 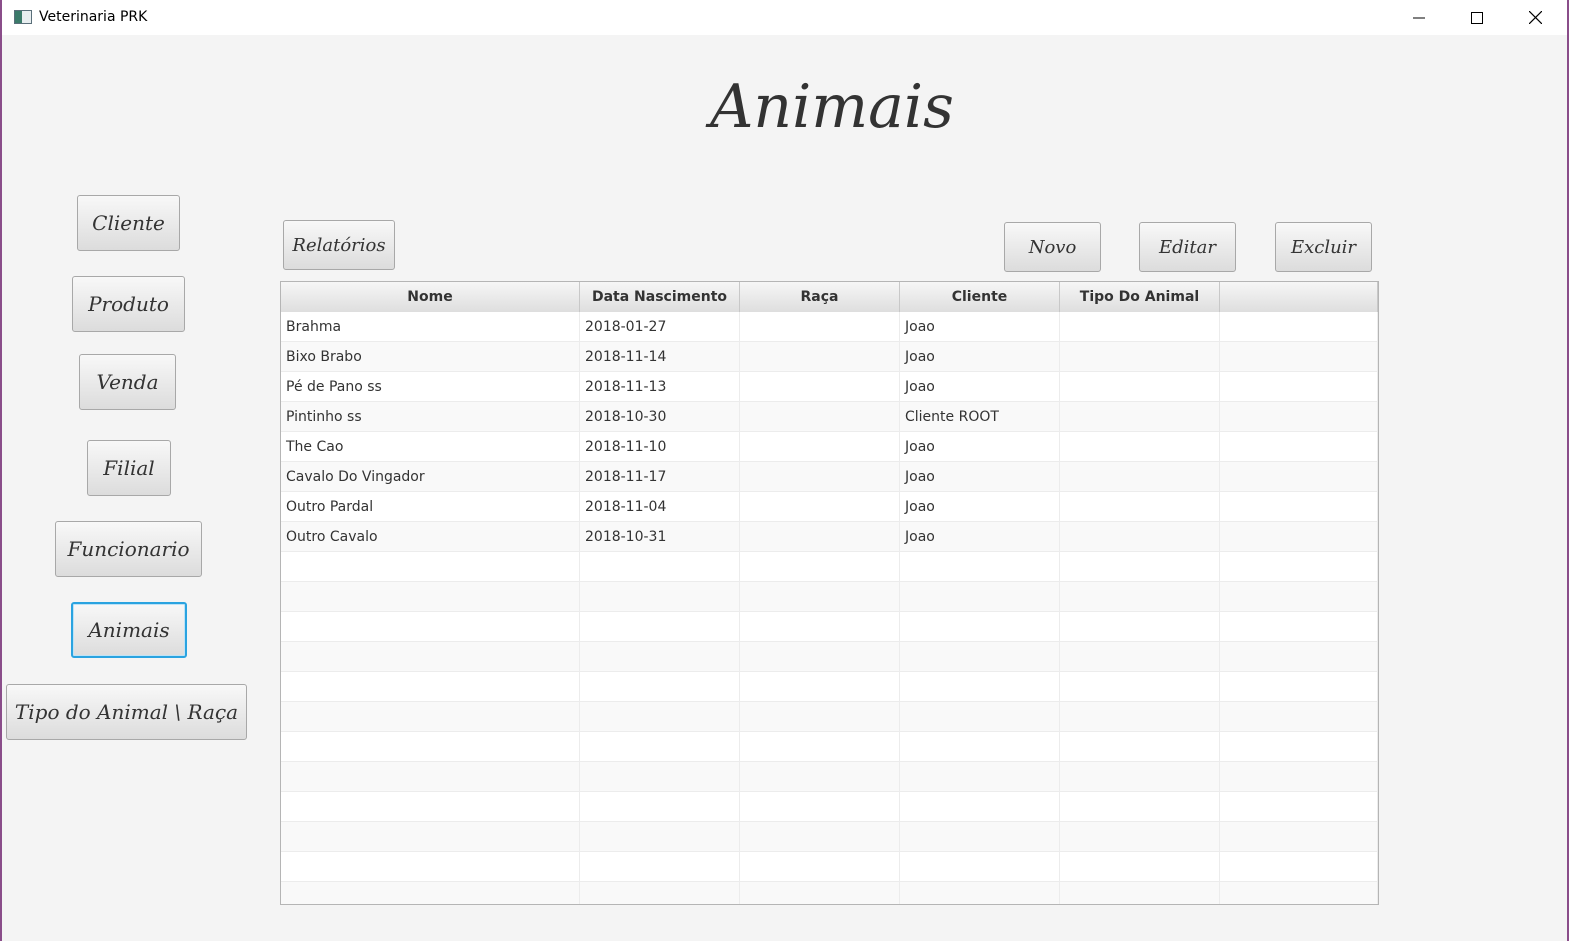 What do you see at coordinates (980, 297) in the screenshot?
I see `column-header-cliente: Cliente` at bounding box center [980, 297].